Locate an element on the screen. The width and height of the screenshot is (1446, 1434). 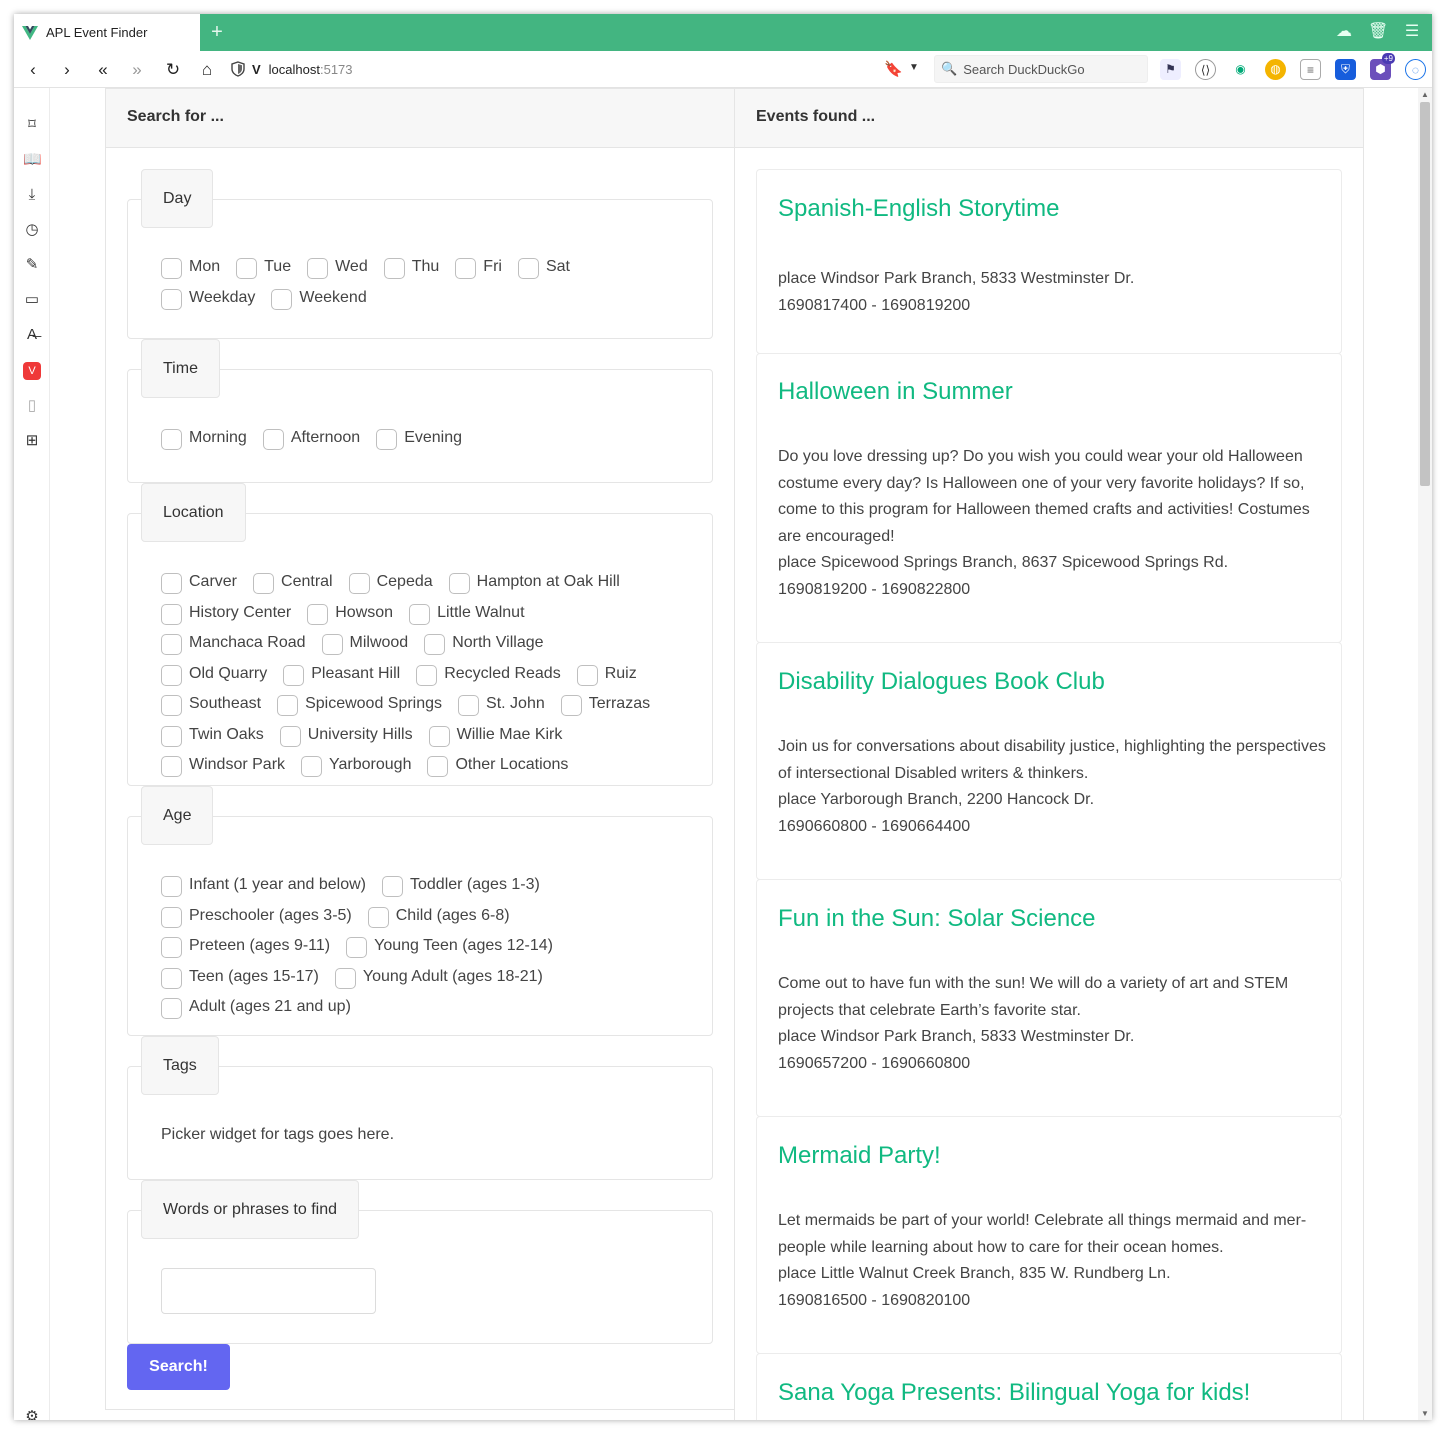
translate-icon: A̶ is located at coordinates (32, 335).